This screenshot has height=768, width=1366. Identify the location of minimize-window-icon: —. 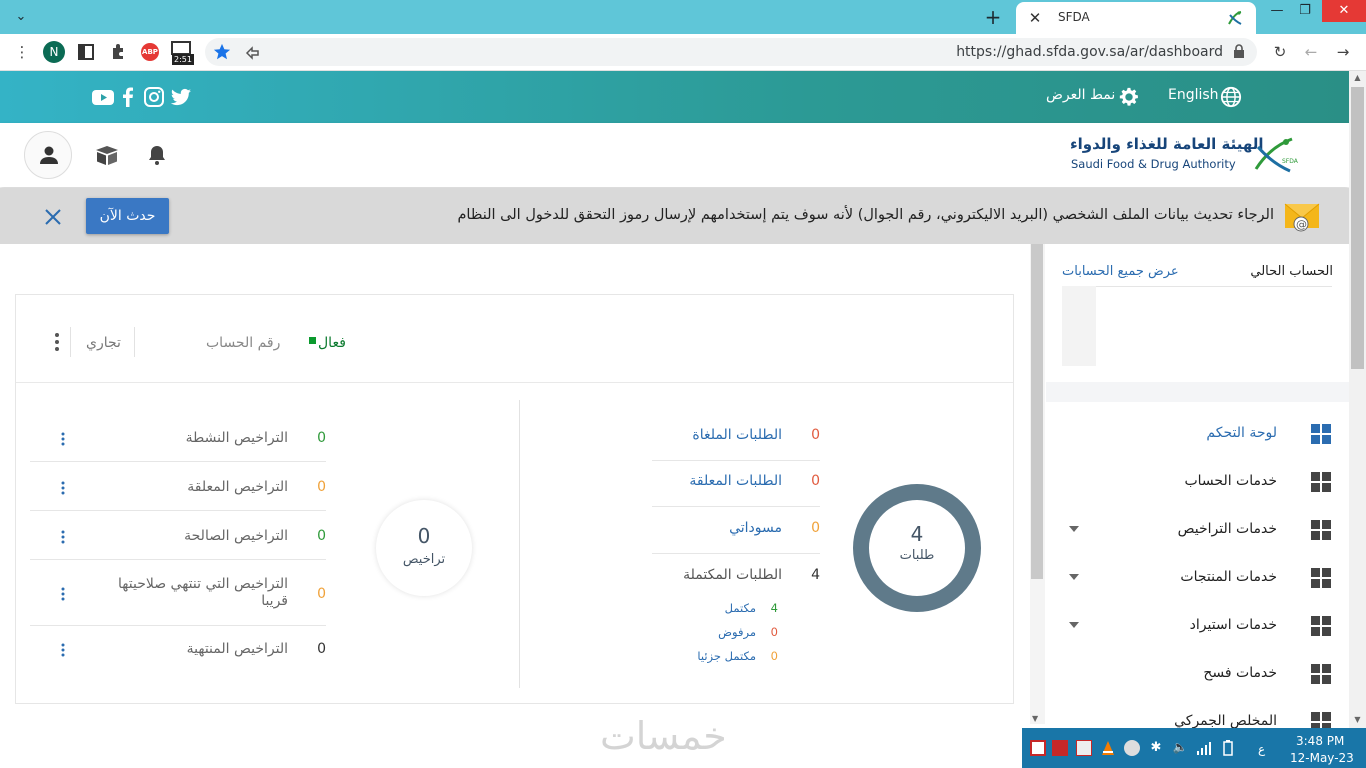
(1277, 11).